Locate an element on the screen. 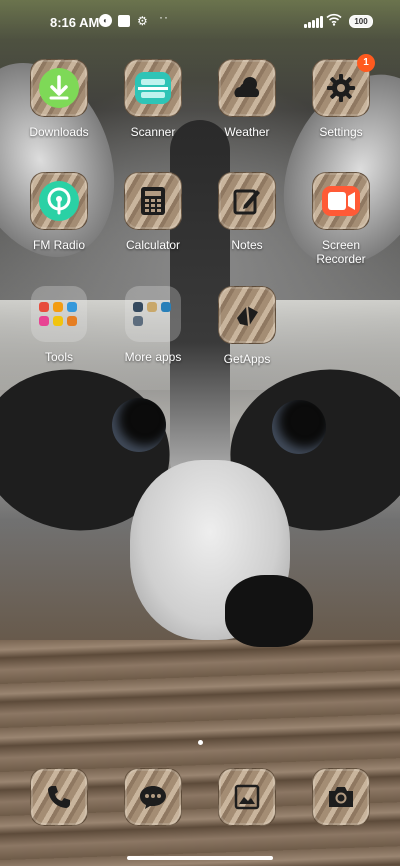 Image resolution: width=400 pixels, height=866 pixels. app-downloads: Downloads is located at coordinates (59, 99).